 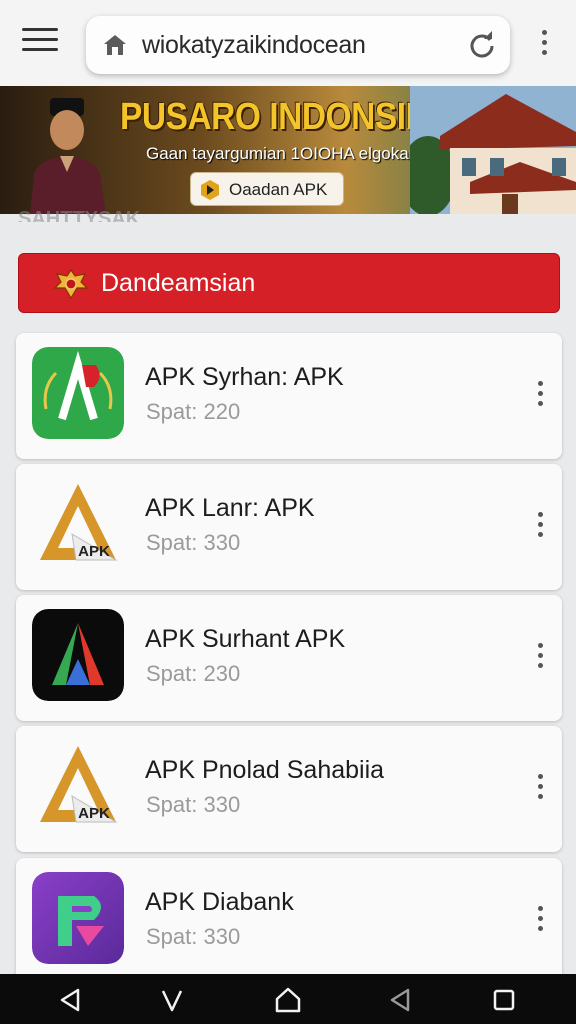 What do you see at coordinates (193, 673) in the screenshot?
I see `app-meta: Spat: 230` at bounding box center [193, 673].